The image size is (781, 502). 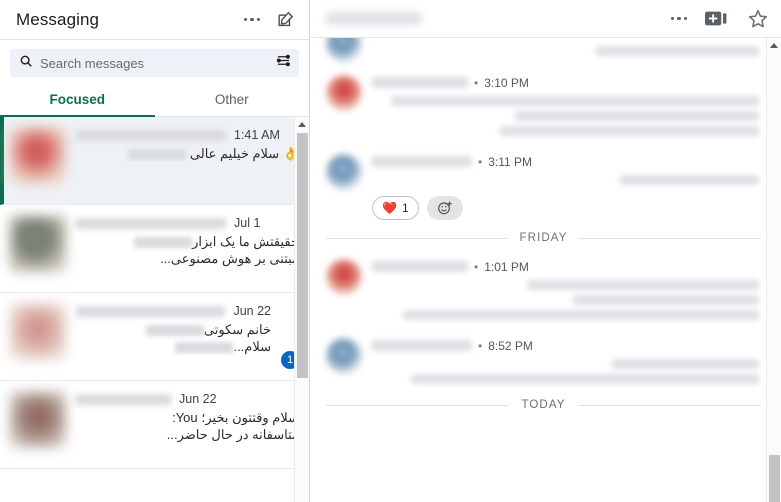 I want to click on message-timestamp: 3:10 PM, so click(x=506, y=82).